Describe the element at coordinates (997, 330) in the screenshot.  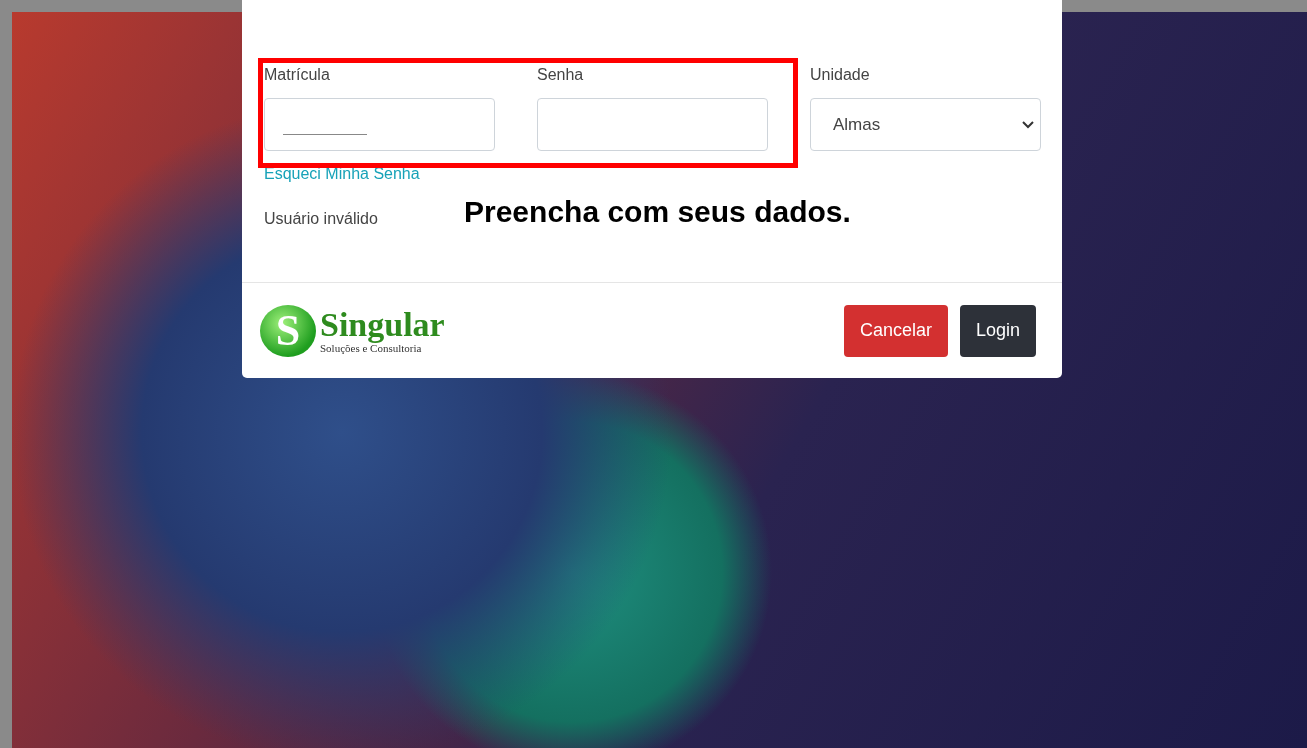
I see `login-button: Login` at that location.